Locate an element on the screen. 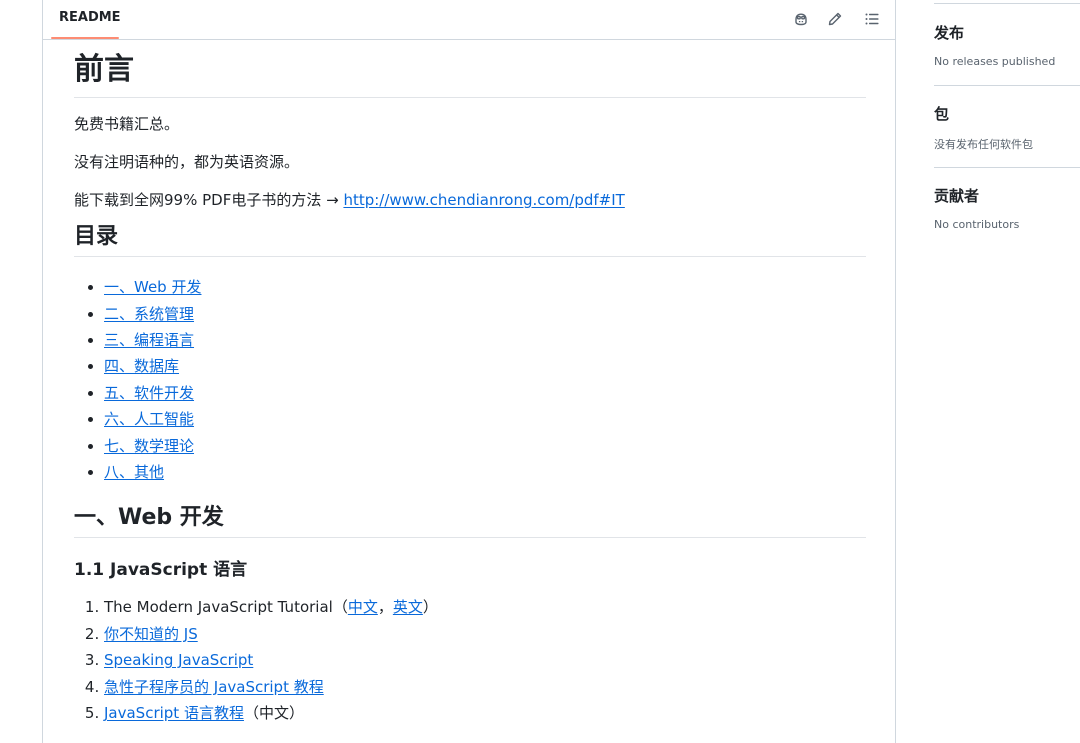 This screenshot has height=743, width=1080. list-item: JavaScript 语言教程（中文） is located at coordinates (485, 713).